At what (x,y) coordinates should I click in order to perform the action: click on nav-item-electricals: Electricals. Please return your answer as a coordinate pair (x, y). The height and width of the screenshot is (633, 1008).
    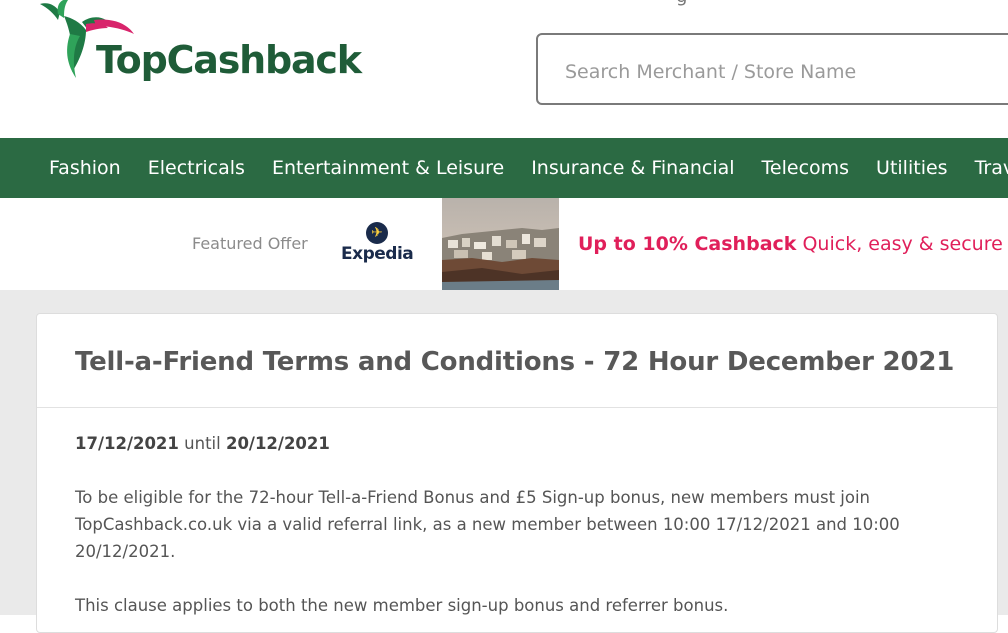
    Looking at the image, I should click on (196, 168).